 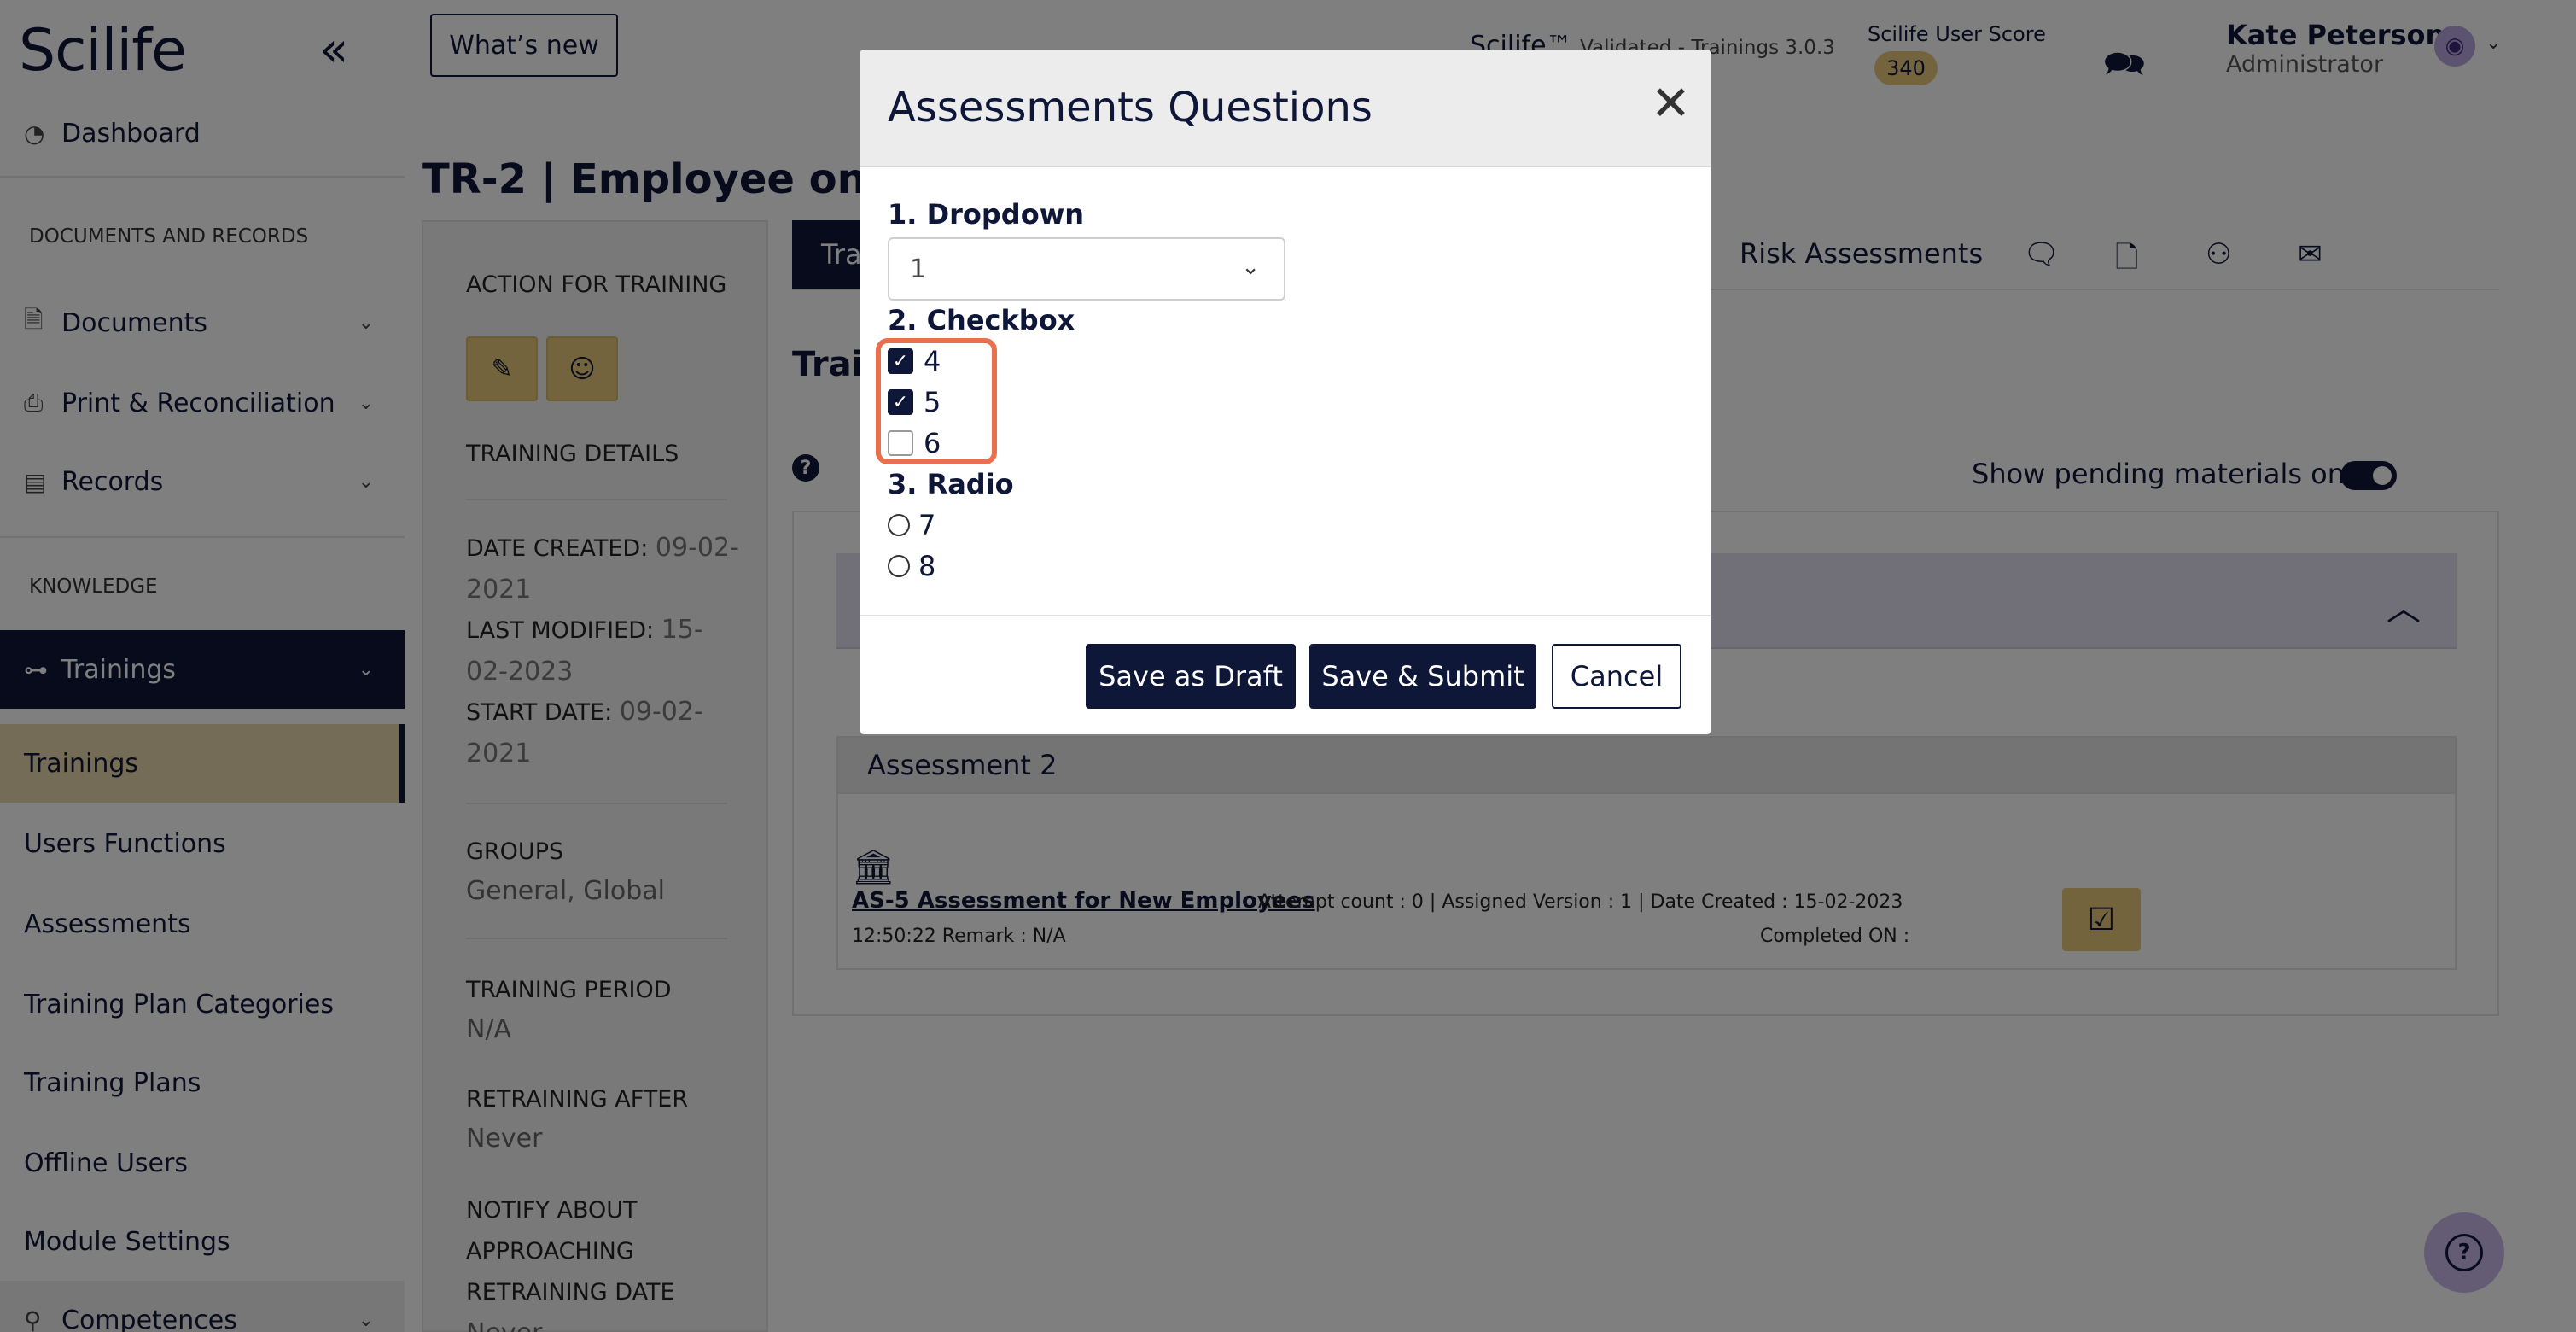 I want to click on modal-title: Assessments Questions, so click(x=1130, y=107).